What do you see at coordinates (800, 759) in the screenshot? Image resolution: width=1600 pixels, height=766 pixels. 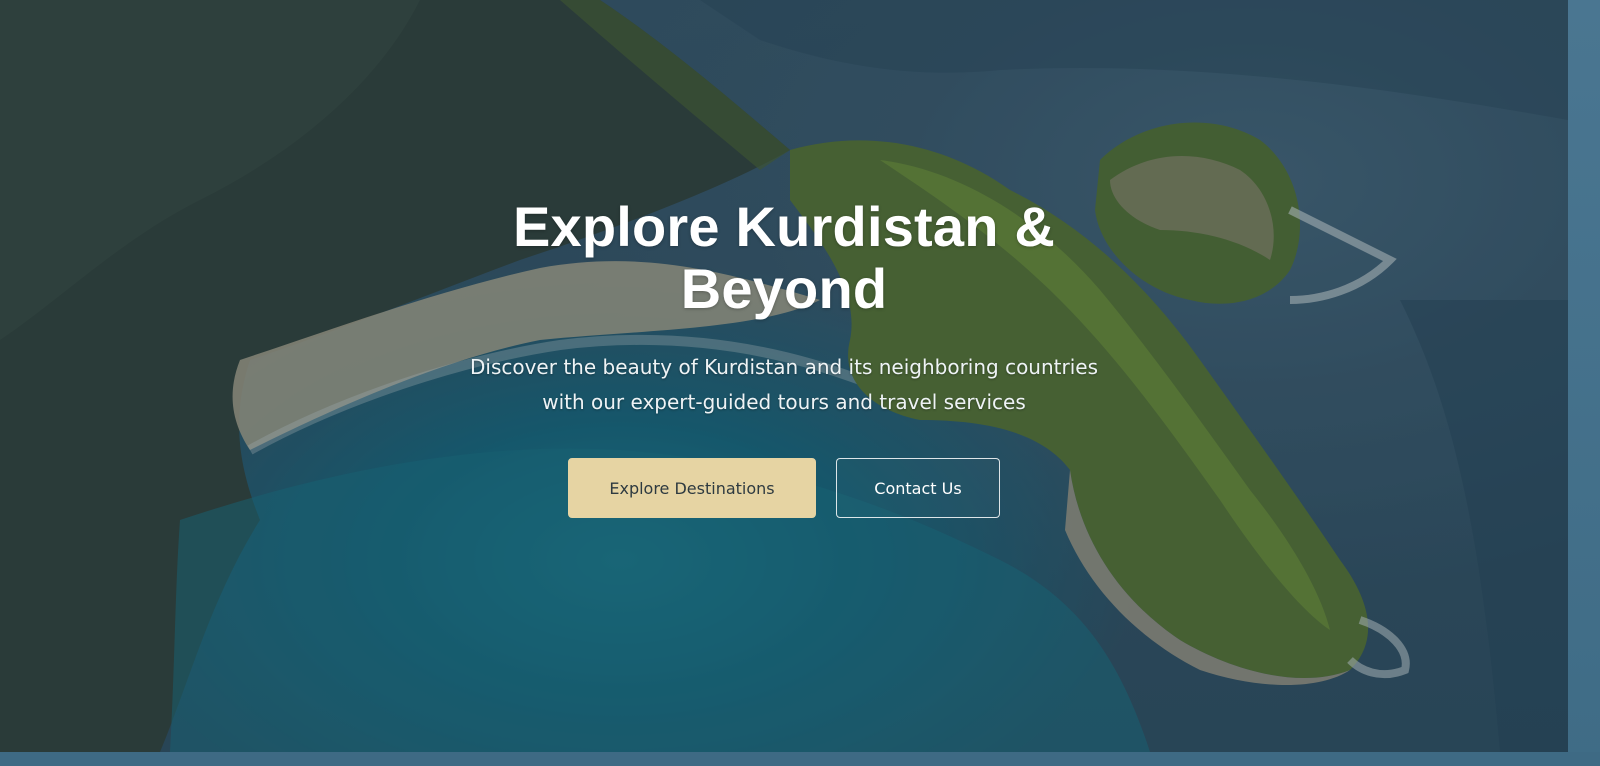 I see `bottom-edge-border` at bounding box center [800, 759].